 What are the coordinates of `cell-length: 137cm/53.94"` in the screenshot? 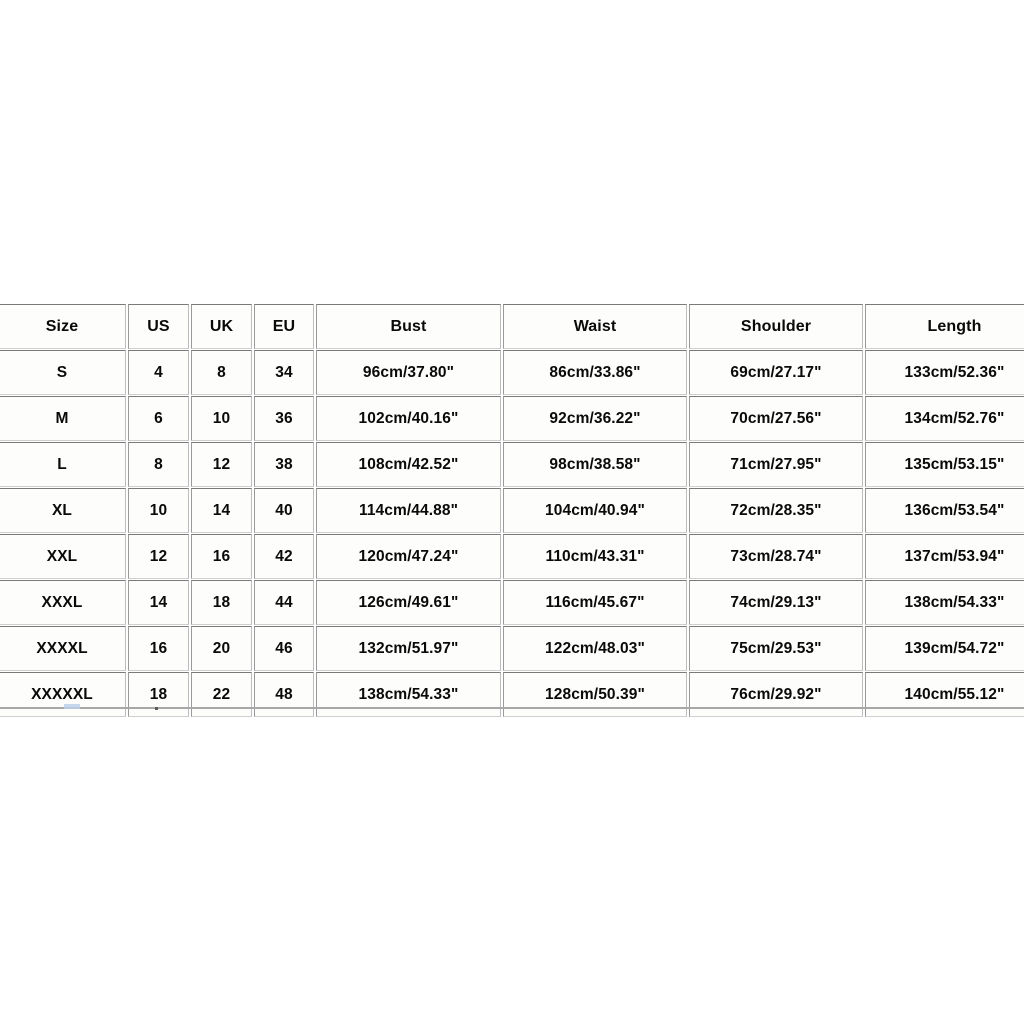 It's located at (944, 556).